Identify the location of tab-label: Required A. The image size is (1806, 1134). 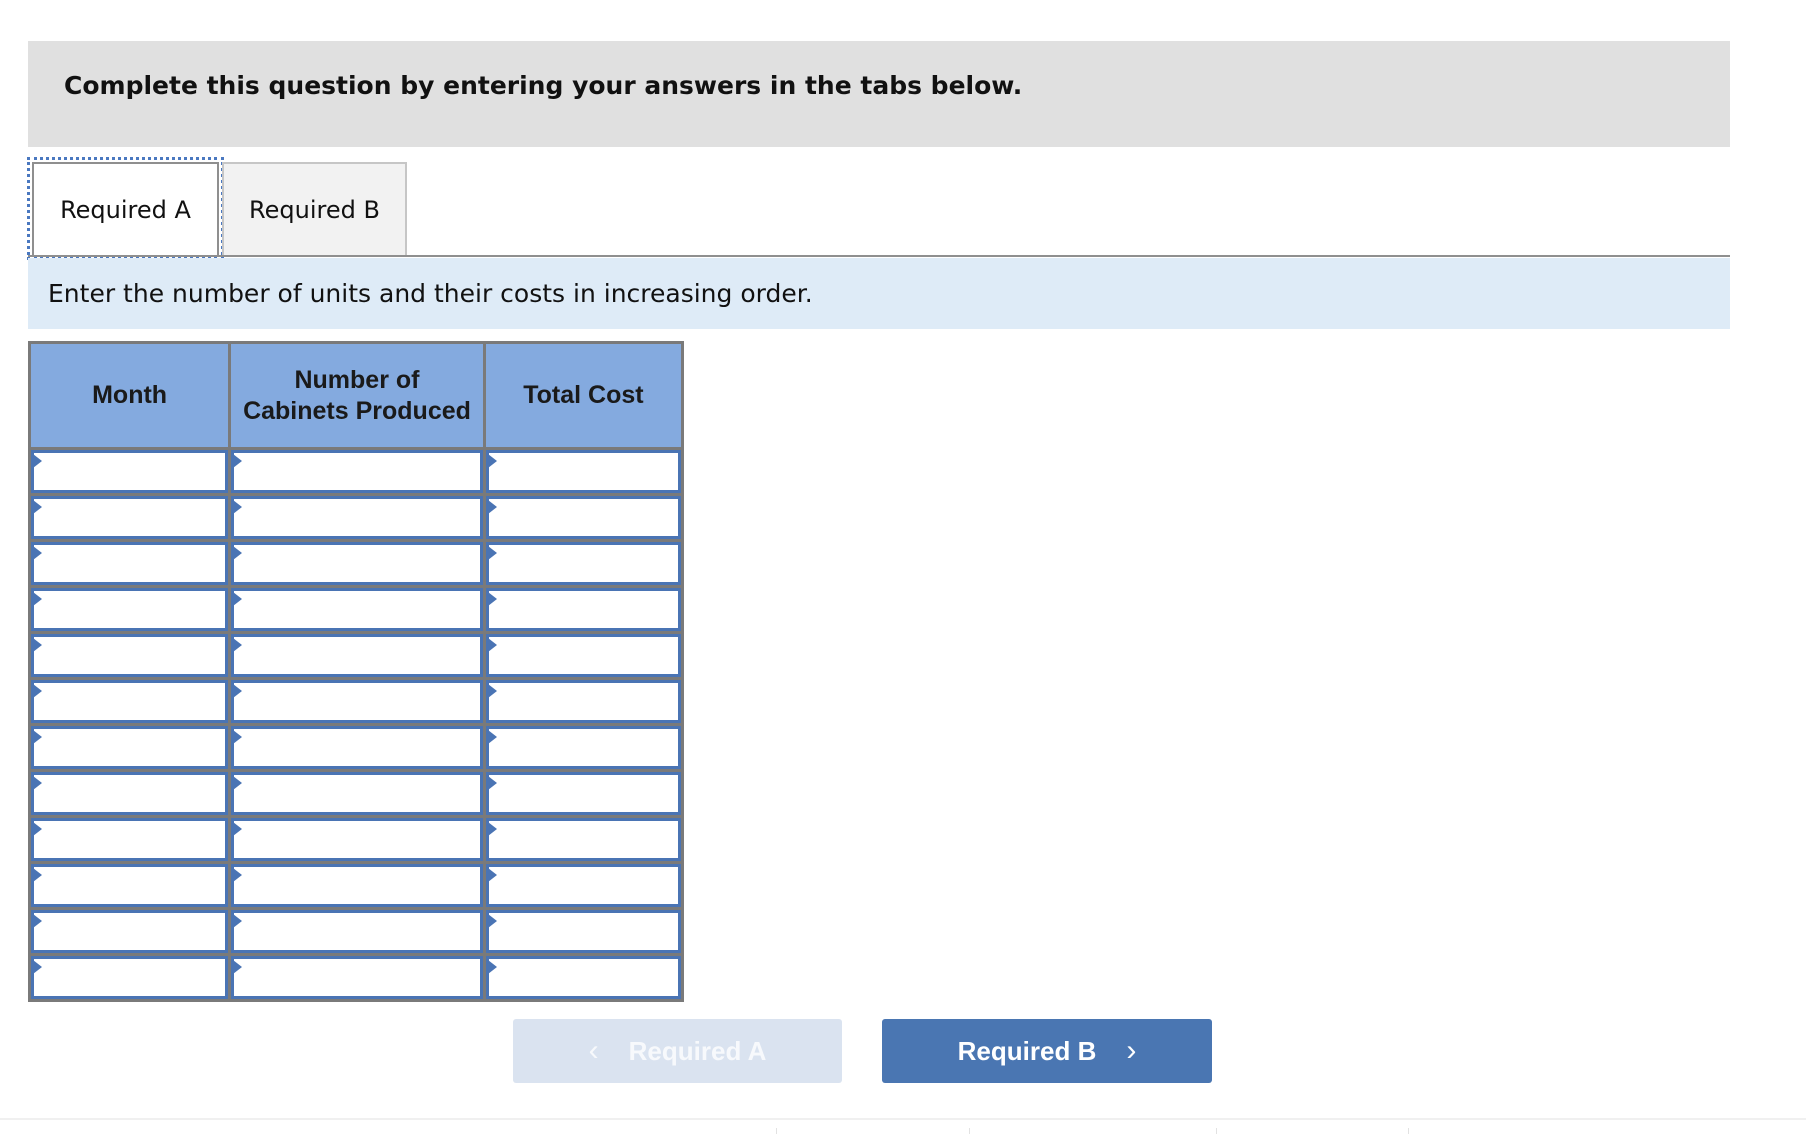
(125, 209).